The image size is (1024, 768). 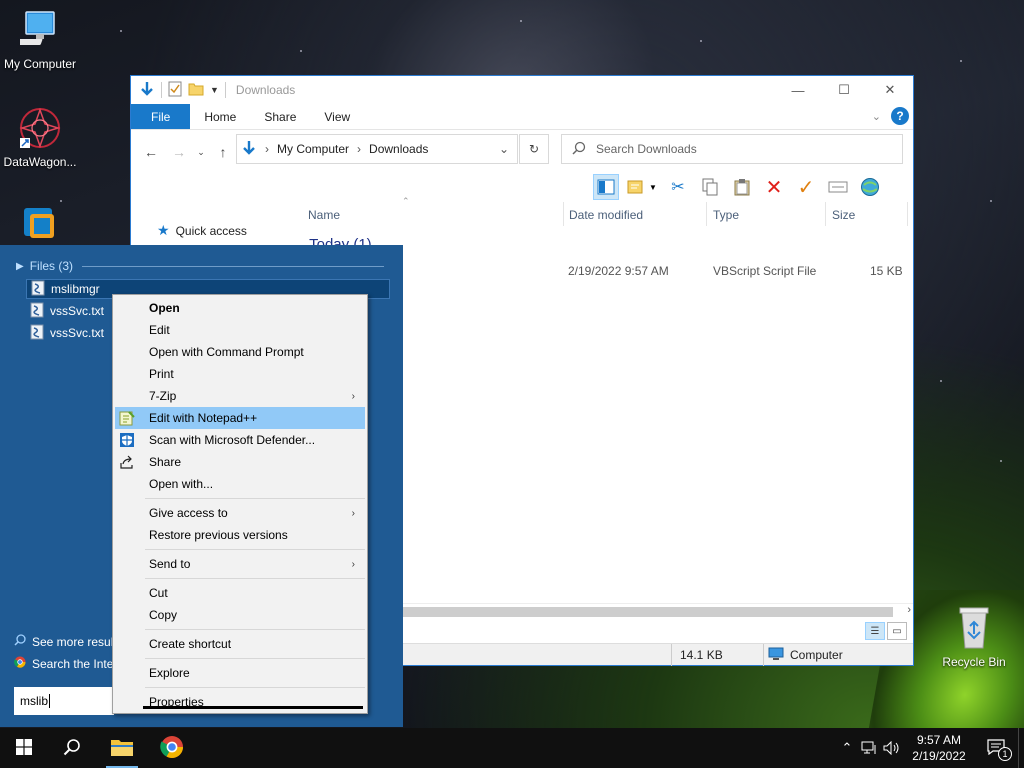 I want to click on new-folder-icon, so click(x=196, y=90).